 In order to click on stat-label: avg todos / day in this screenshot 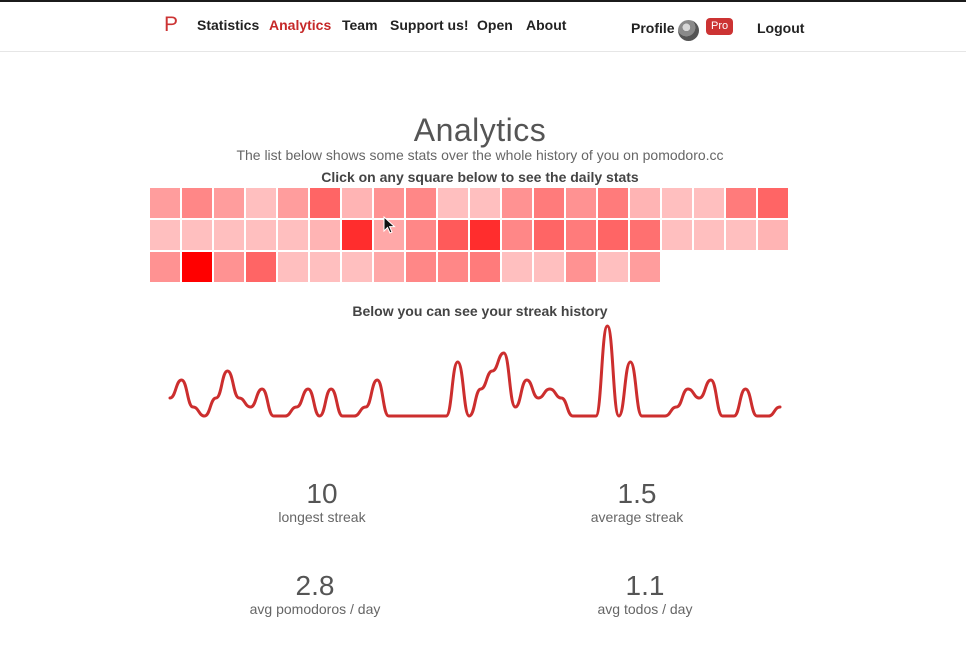, I will do `click(645, 609)`.